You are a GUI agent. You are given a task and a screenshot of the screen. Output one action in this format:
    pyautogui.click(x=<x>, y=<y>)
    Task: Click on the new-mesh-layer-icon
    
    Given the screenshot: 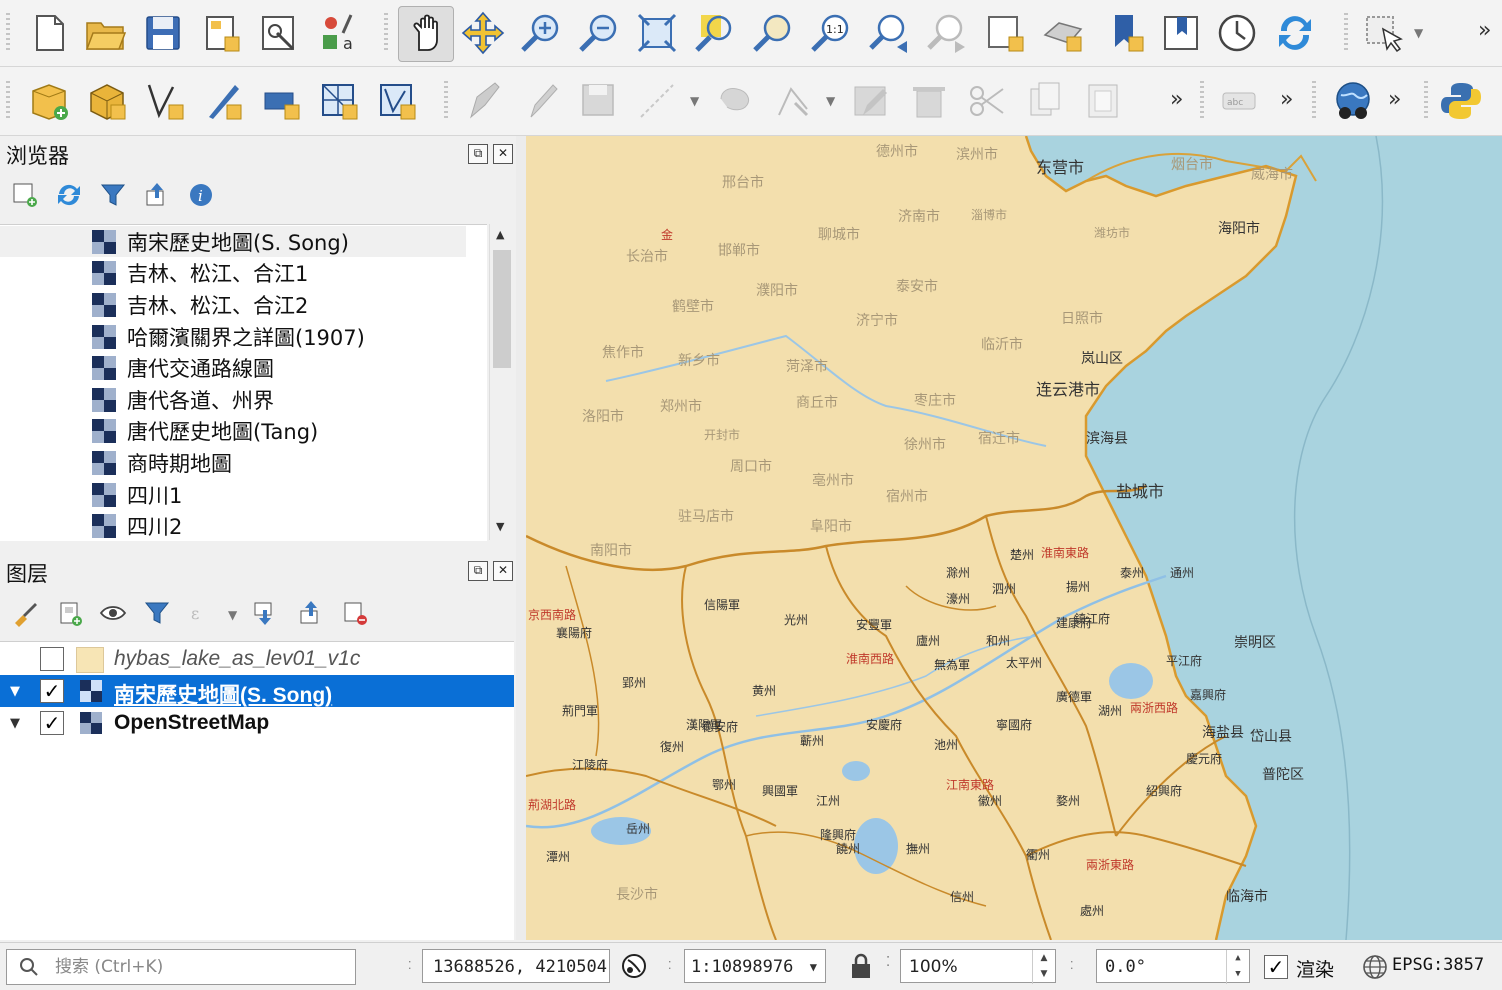 What is the action you would take?
    pyautogui.click(x=339, y=101)
    